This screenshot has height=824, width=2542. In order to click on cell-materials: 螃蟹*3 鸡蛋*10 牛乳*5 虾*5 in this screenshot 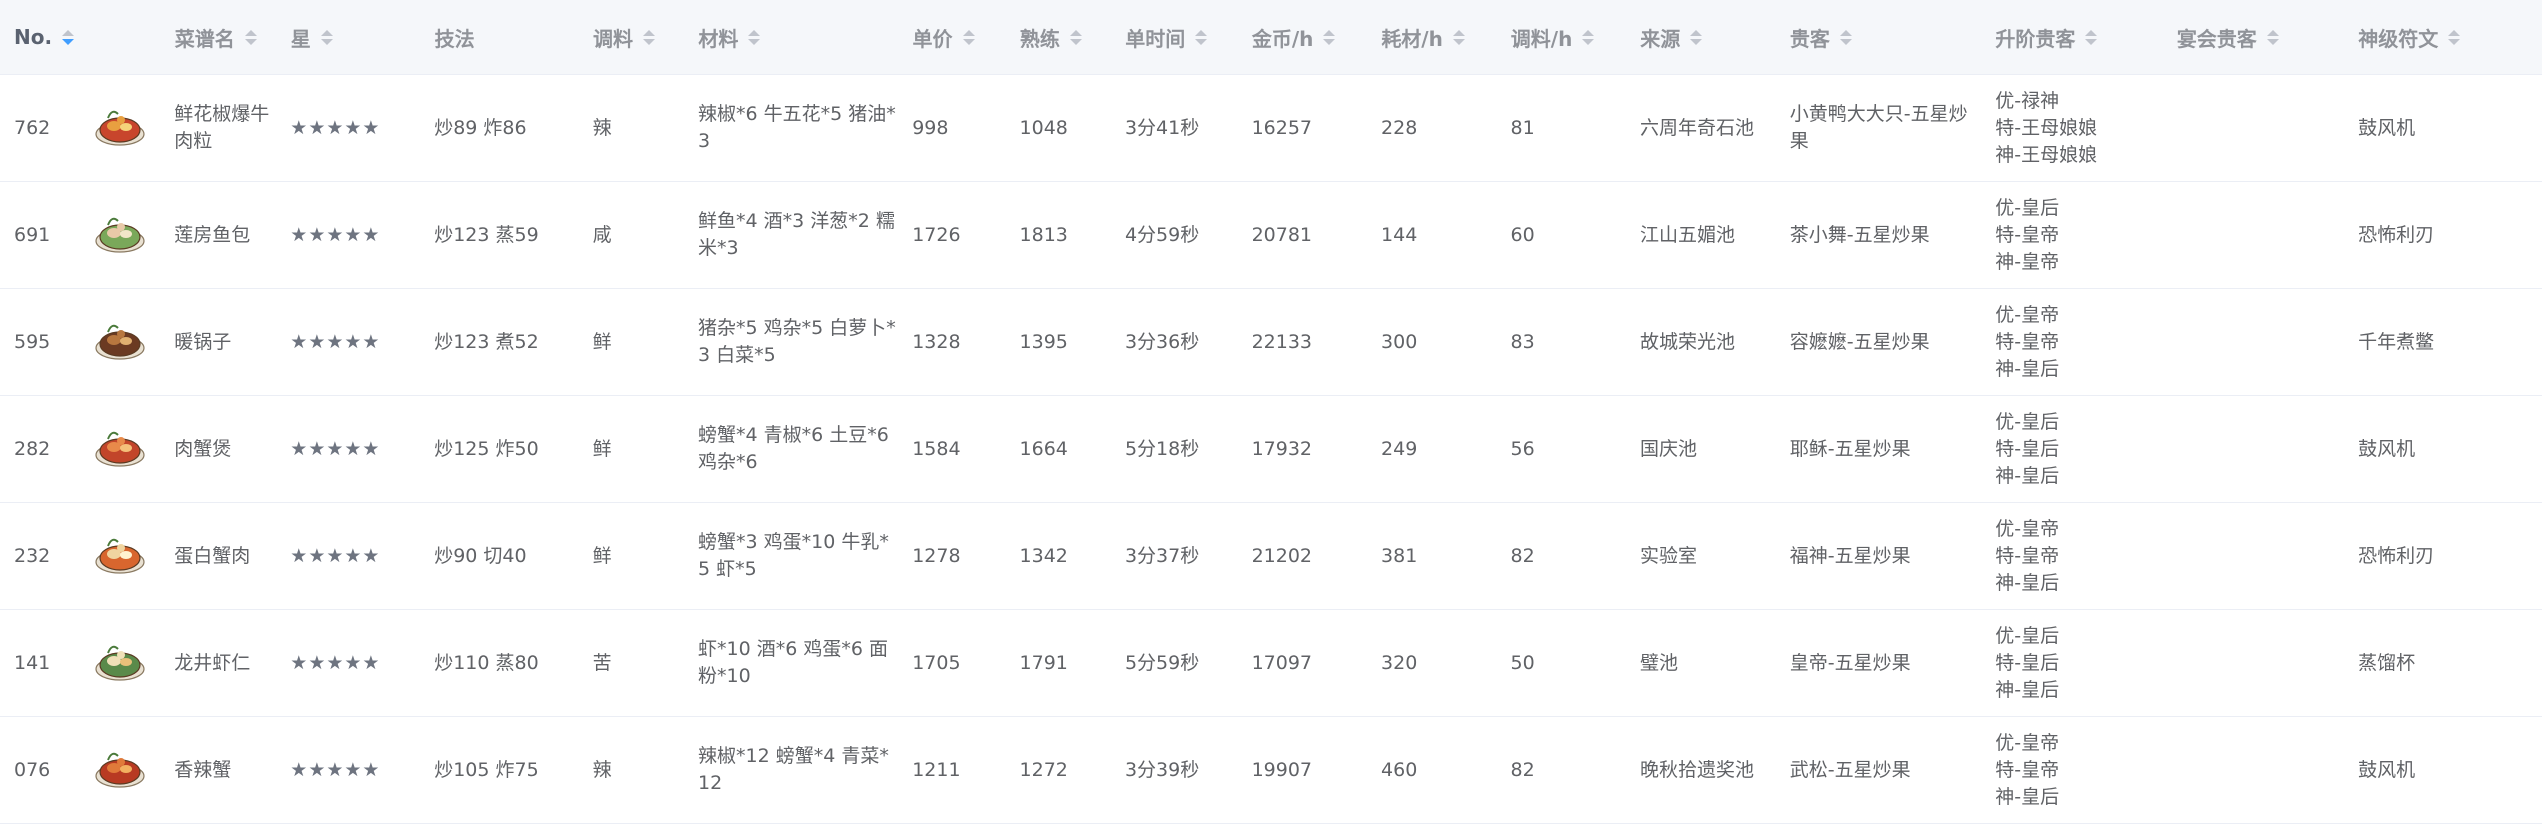, I will do `click(793, 555)`.